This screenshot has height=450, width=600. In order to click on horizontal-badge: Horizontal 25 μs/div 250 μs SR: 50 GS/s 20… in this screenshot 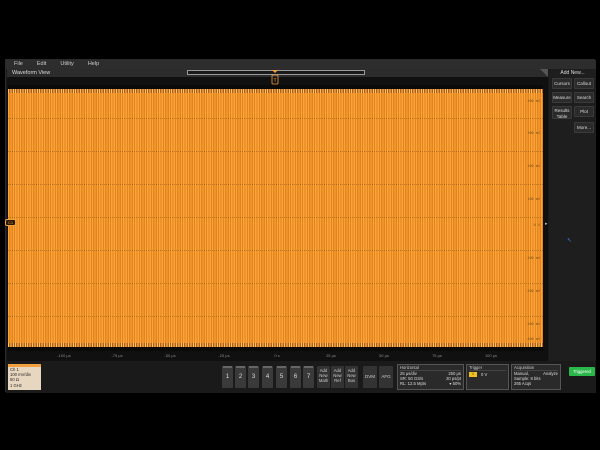, I will do `click(430, 377)`.